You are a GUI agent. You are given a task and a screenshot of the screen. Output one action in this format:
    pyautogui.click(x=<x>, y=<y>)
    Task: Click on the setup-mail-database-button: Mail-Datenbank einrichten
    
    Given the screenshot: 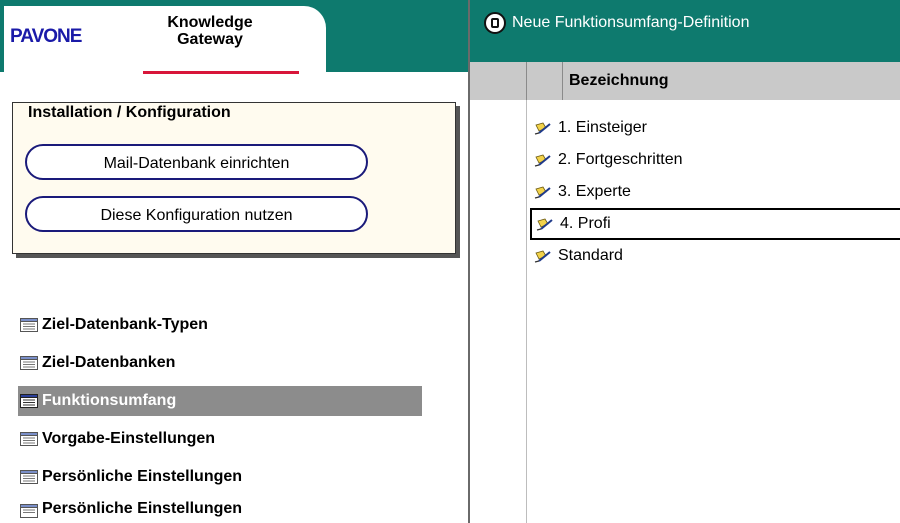 What is the action you would take?
    pyautogui.click(x=196, y=162)
    